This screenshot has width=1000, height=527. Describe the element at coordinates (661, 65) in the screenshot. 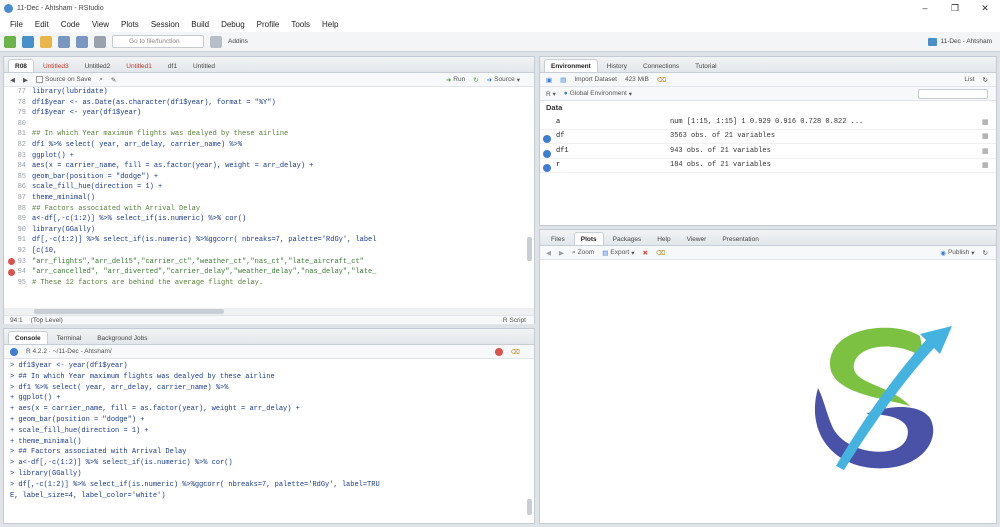

I see `tab-connections: Connections` at that location.